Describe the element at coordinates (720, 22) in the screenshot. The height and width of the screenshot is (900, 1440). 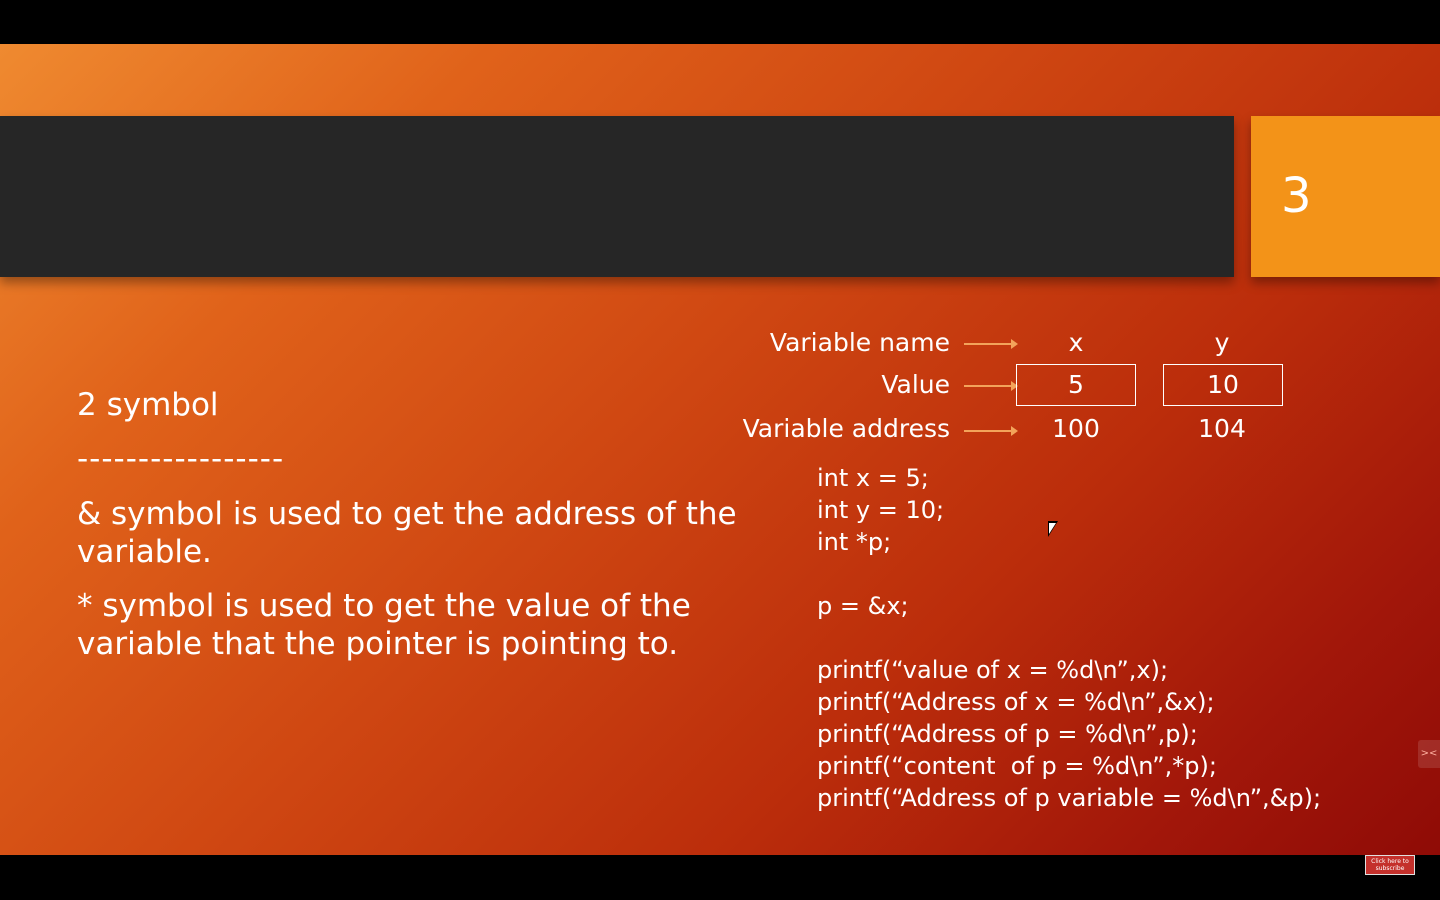
I see `video-top-letterbox` at that location.